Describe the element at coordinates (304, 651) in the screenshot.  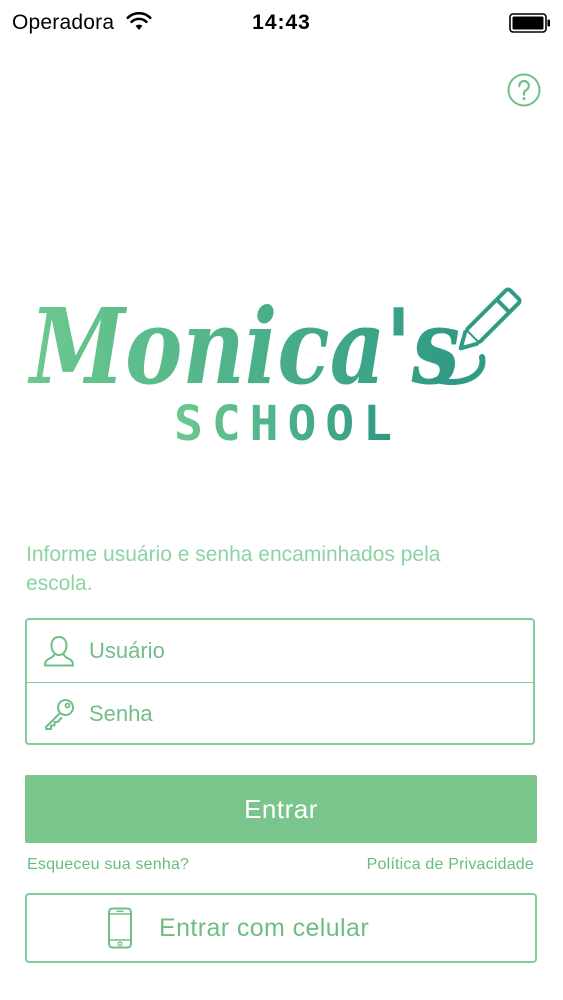
I see `username-input` at that location.